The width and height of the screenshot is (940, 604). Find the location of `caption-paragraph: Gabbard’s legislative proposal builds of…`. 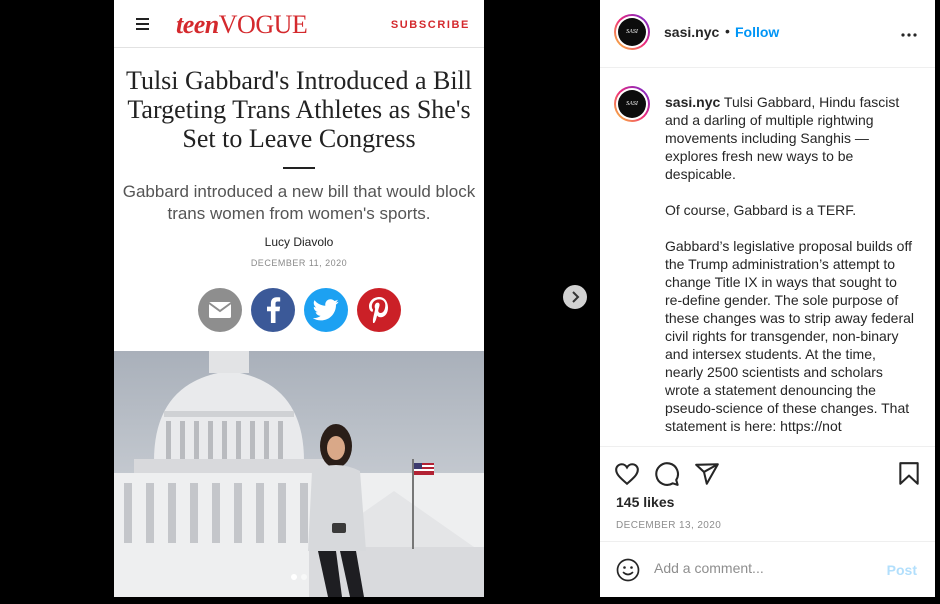

caption-paragraph: Gabbard’s legislative proposal builds of… is located at coordinates (790, 336).